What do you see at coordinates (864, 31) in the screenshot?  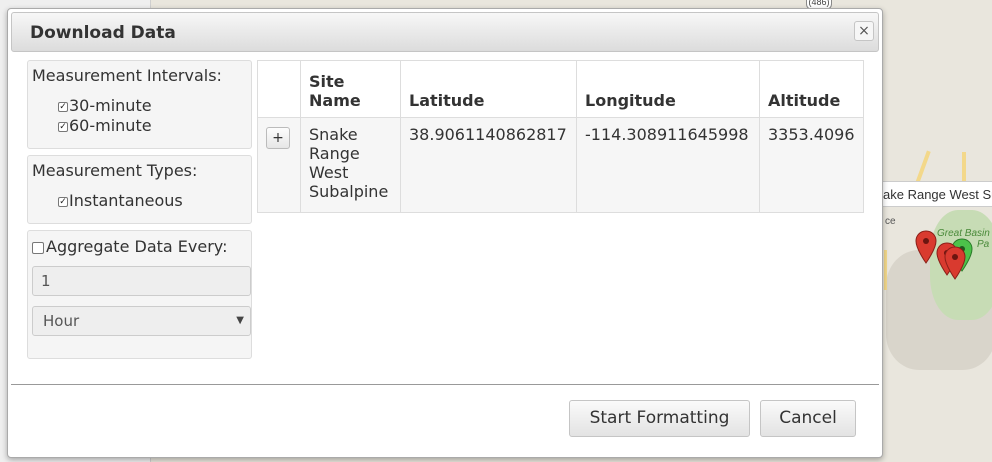 I see `close-icon: ×` at bounding box center [864, 31].